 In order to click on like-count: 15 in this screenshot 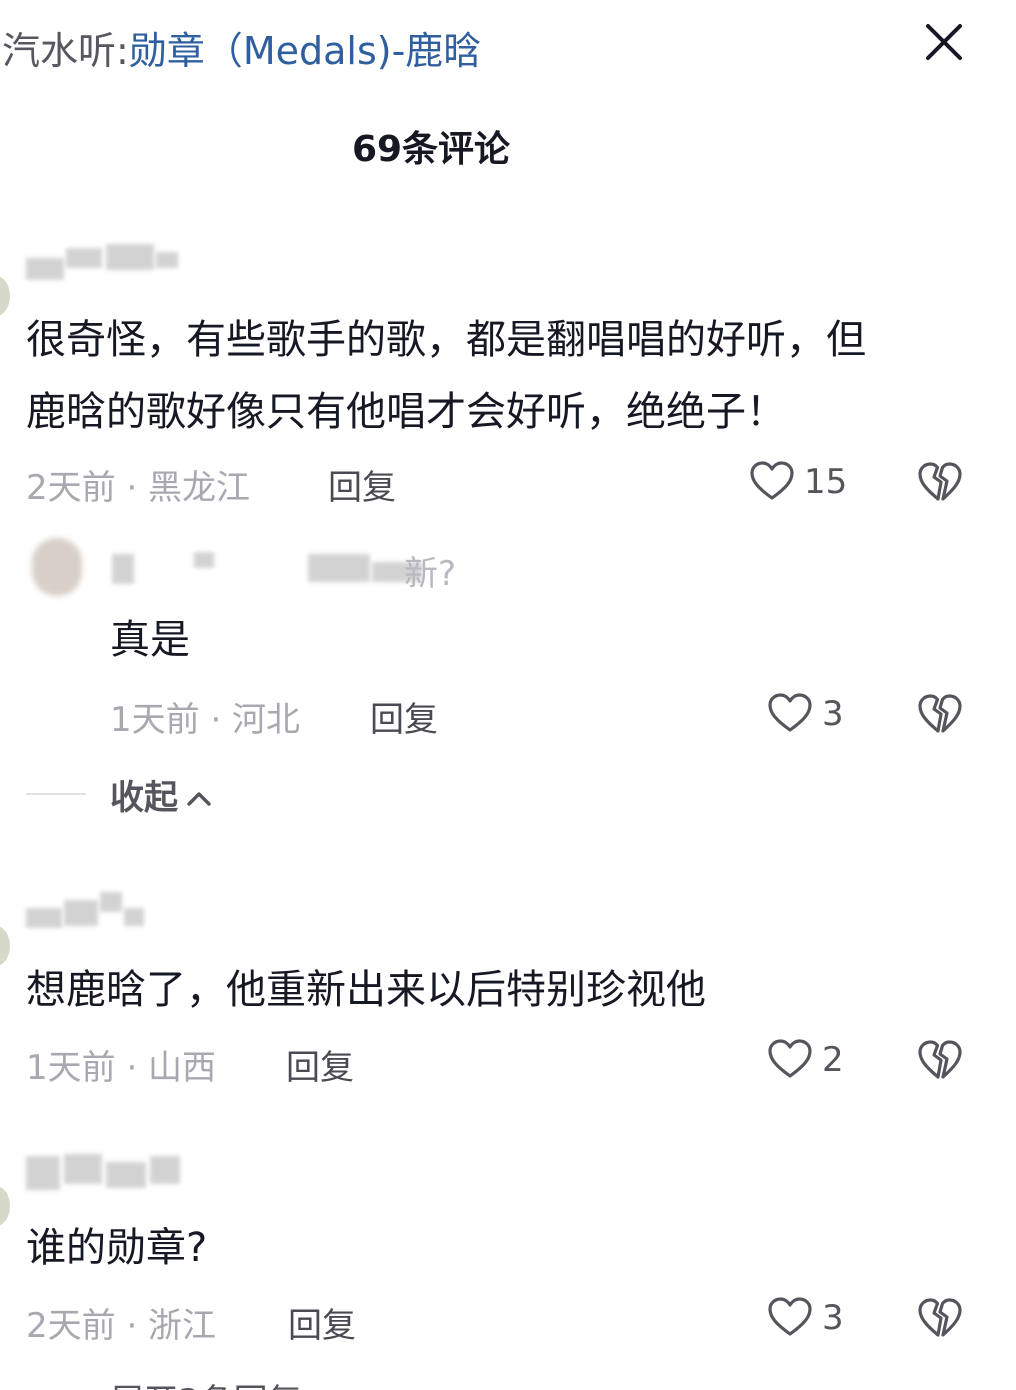, I will do `click(826, 482)`.